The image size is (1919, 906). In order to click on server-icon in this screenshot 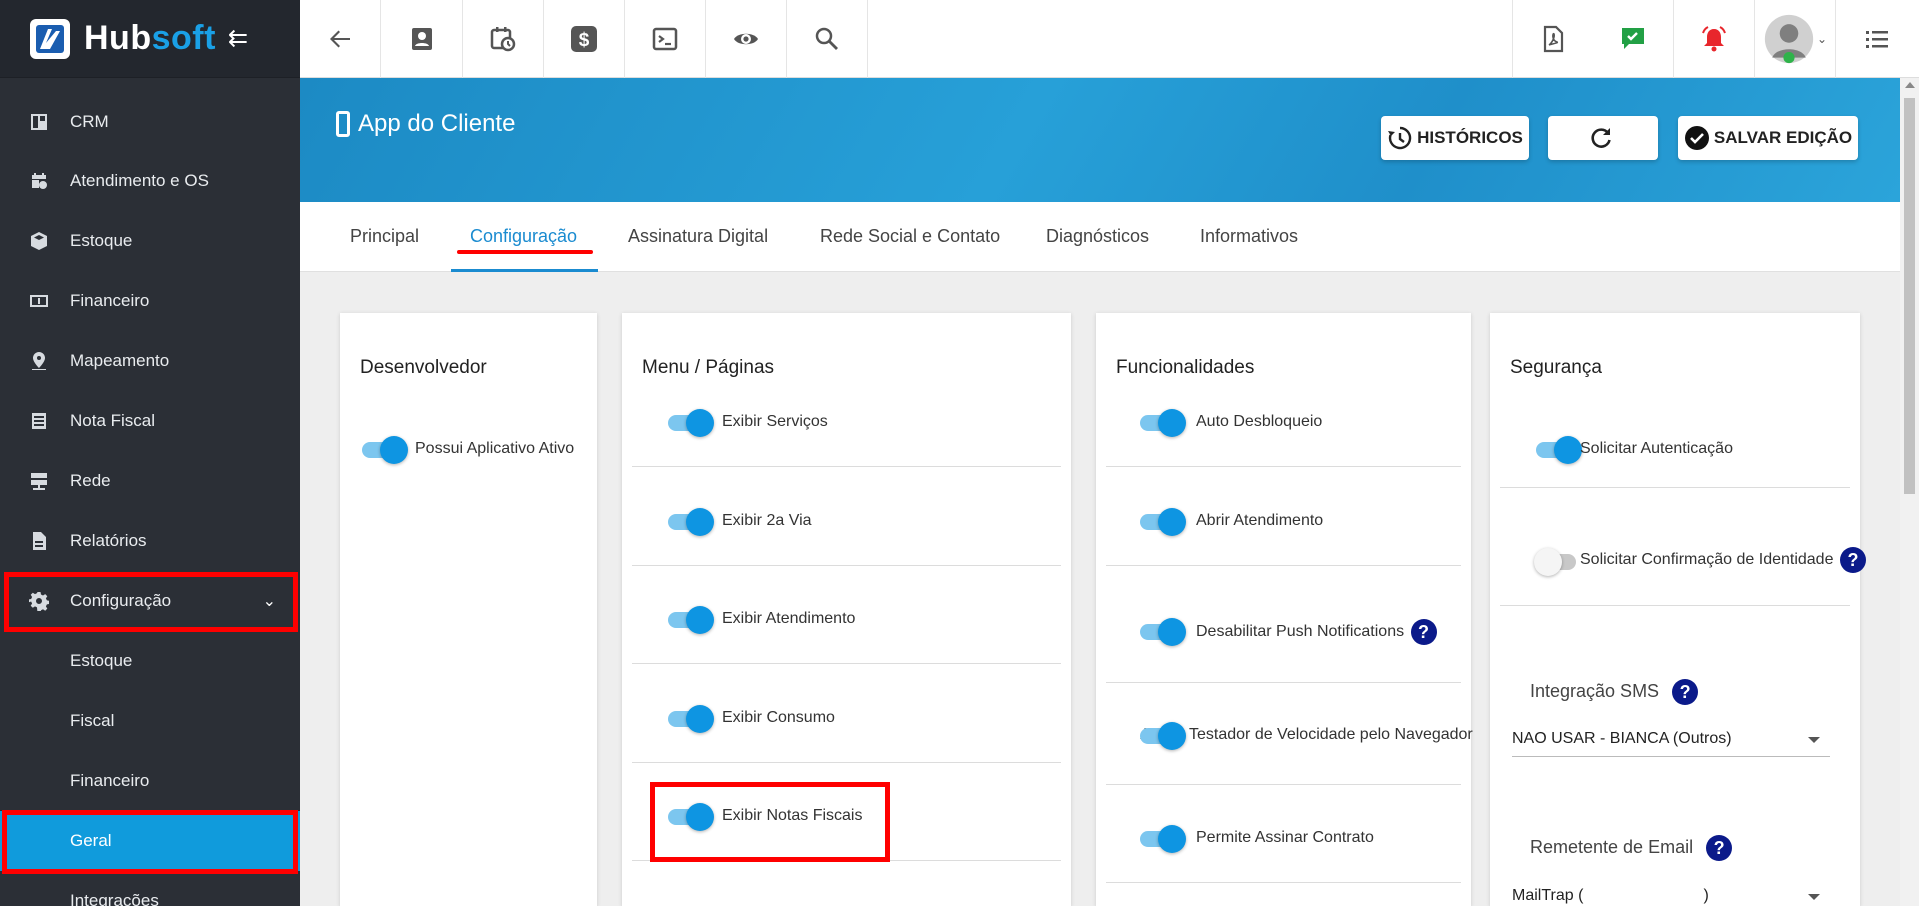, I will do `click(39, 481)`.